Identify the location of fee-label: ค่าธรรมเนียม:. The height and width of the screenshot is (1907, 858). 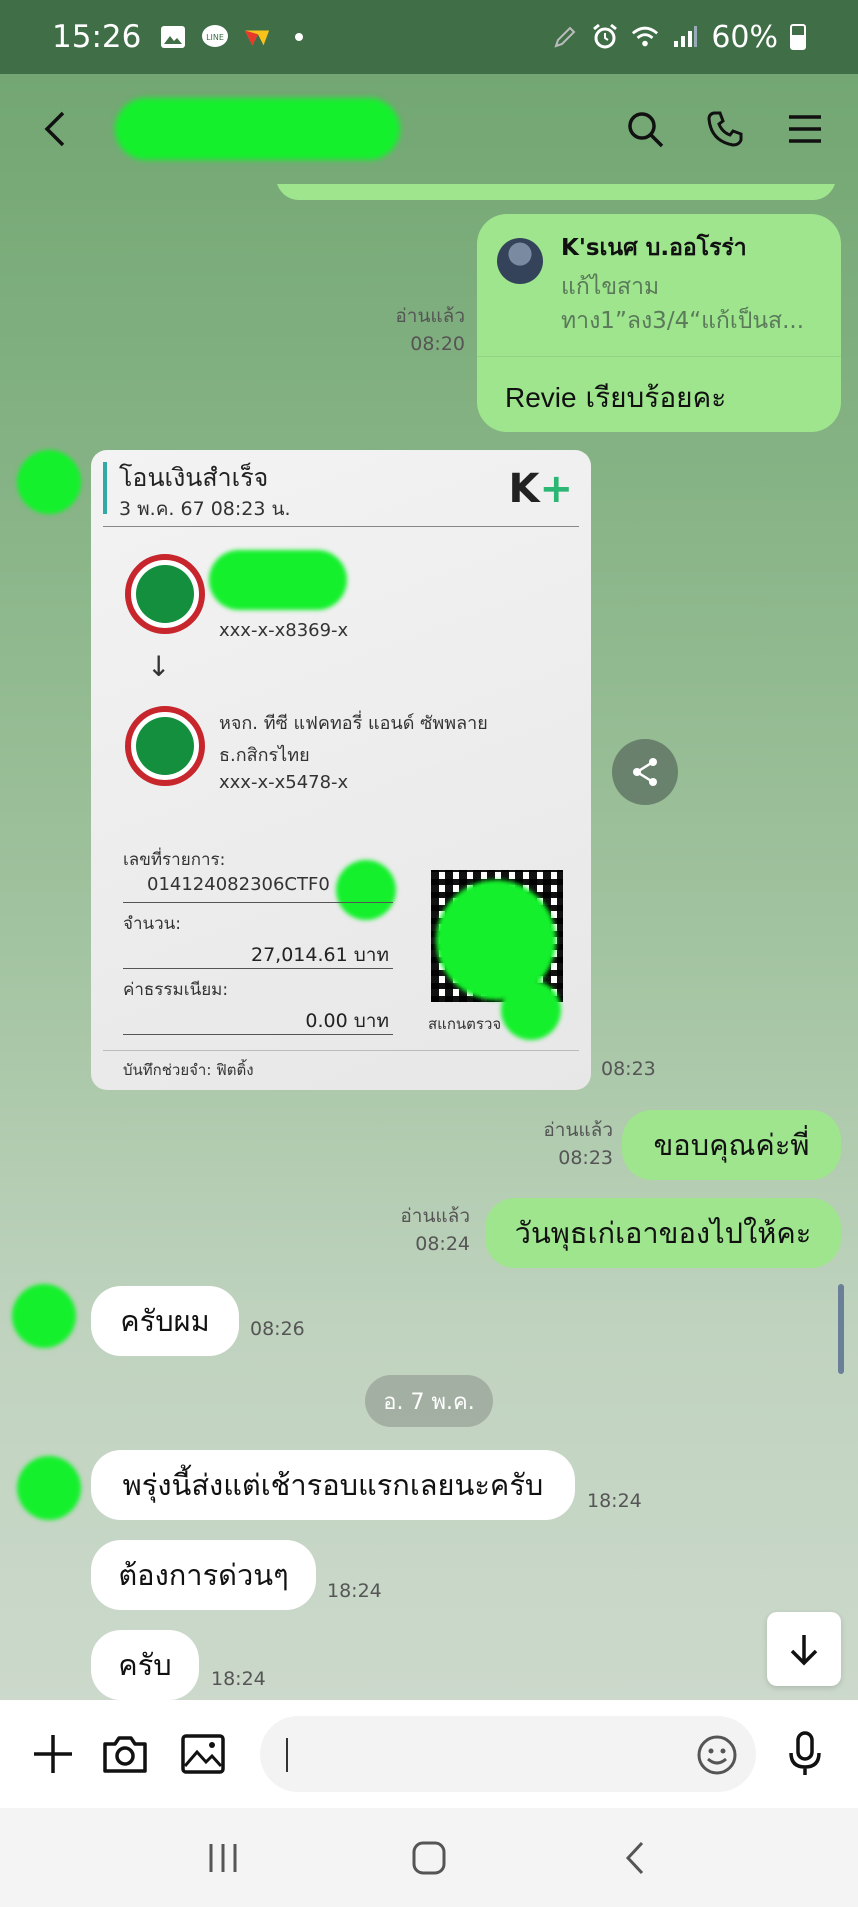
(176, 990).